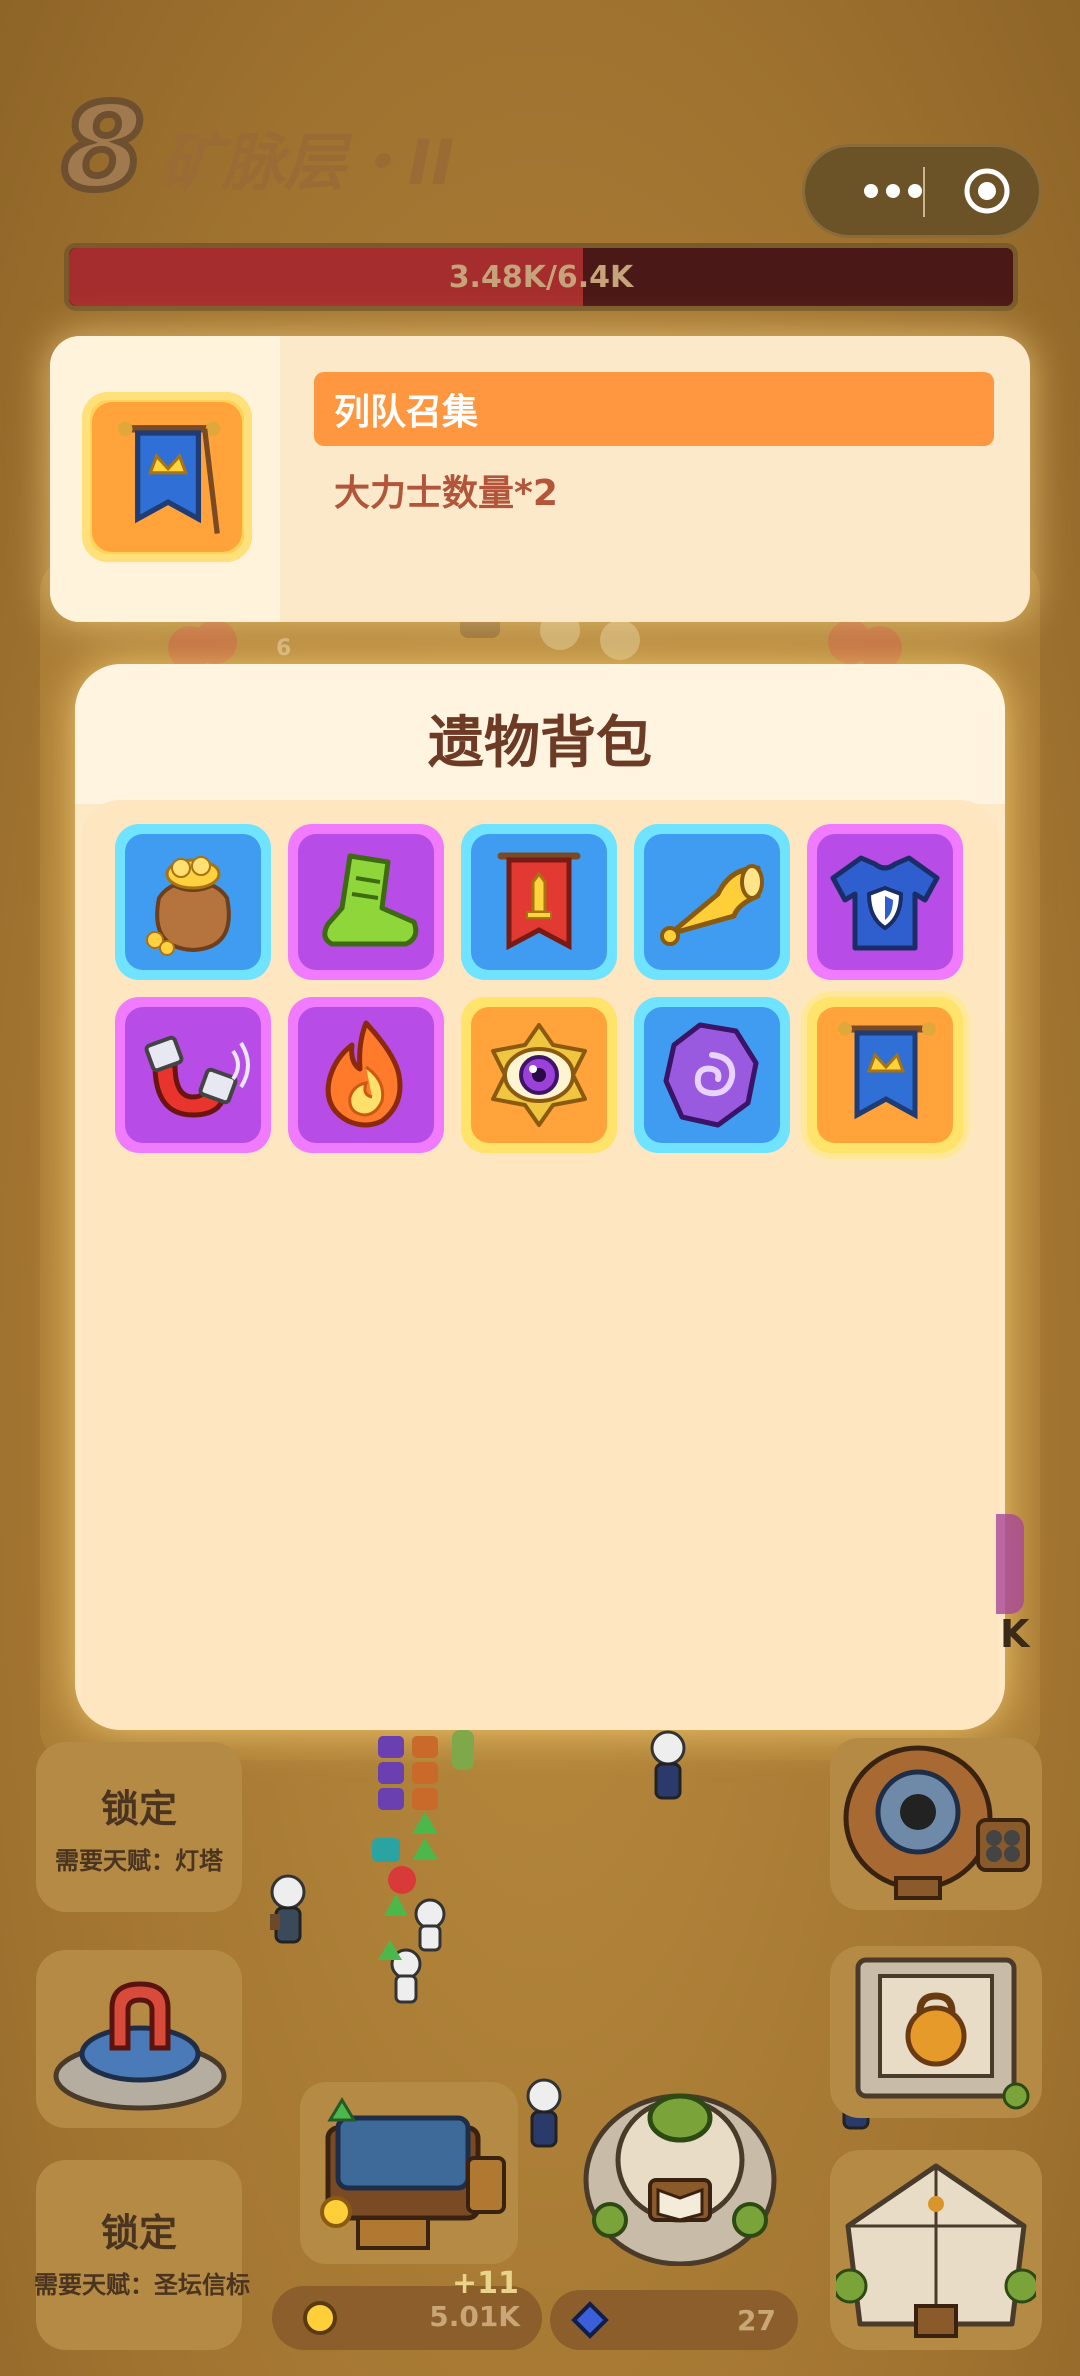 The width and height of the screenshot is (1080, 2376). I want to click on sword-banner-icon, so click(539, 901).